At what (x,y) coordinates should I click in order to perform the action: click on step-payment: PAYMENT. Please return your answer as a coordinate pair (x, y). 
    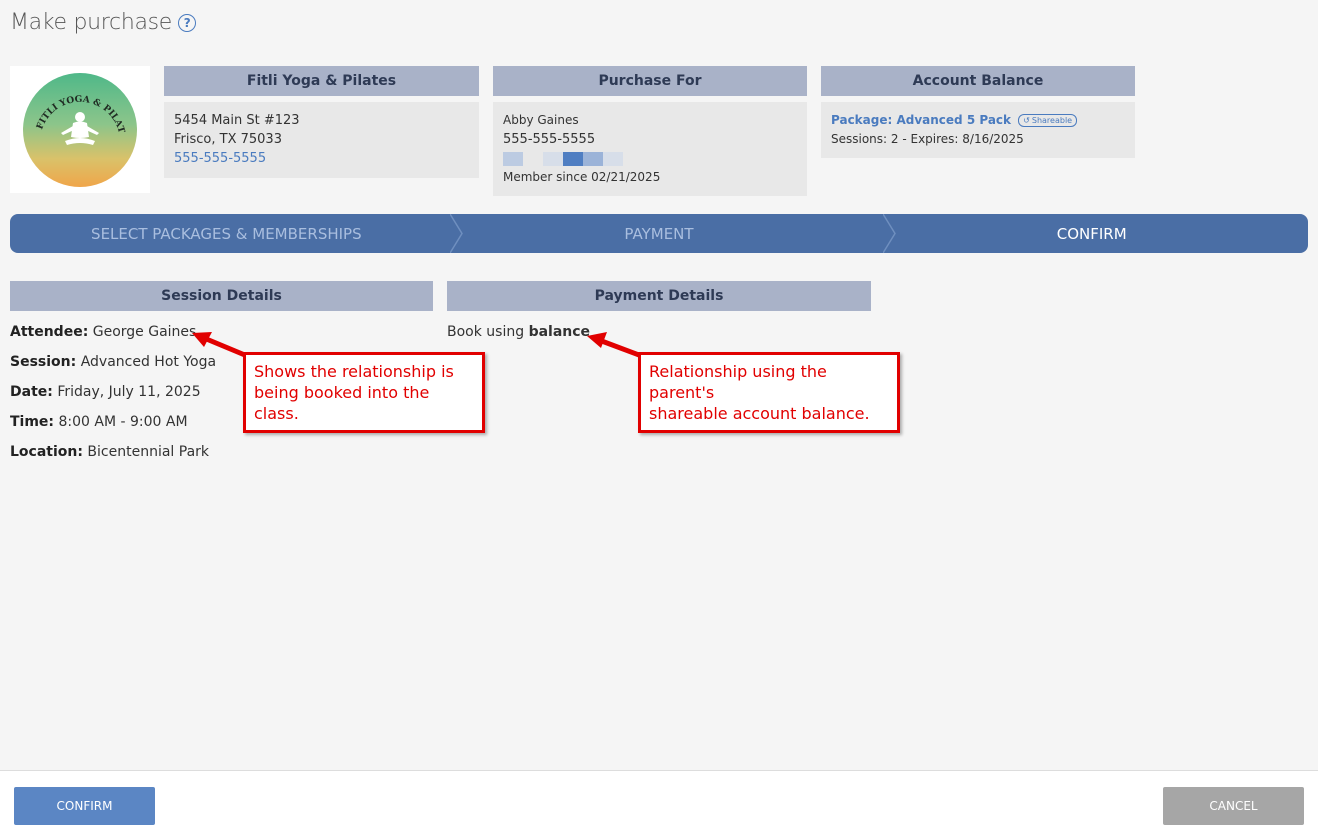
    Looking at the image, I should click on (659, 233).